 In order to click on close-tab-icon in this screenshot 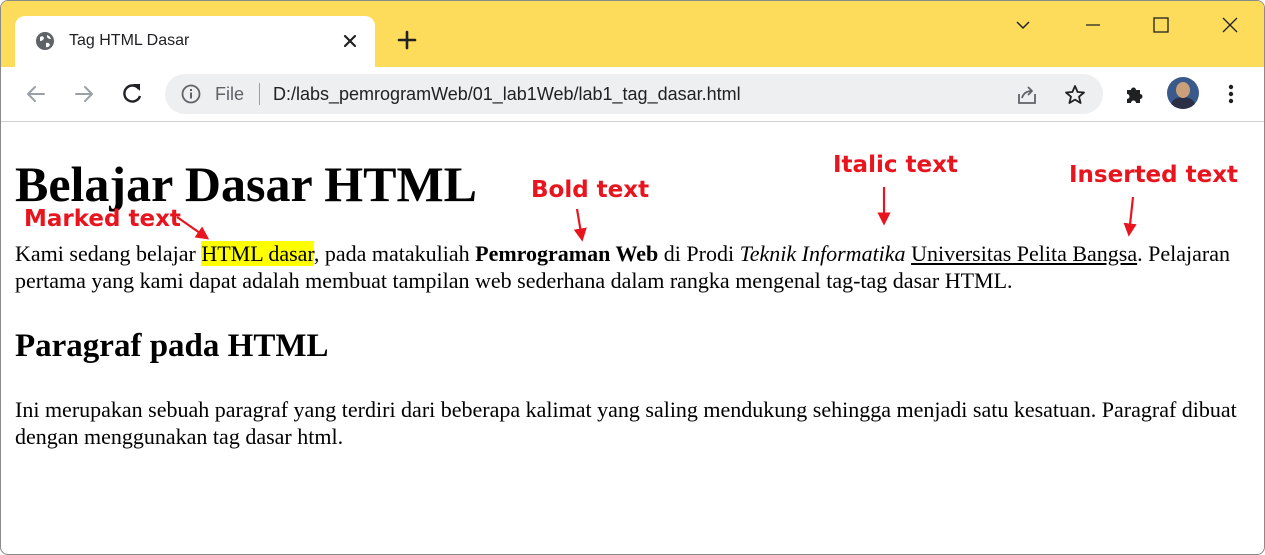, I will do `click(350, 41)`.